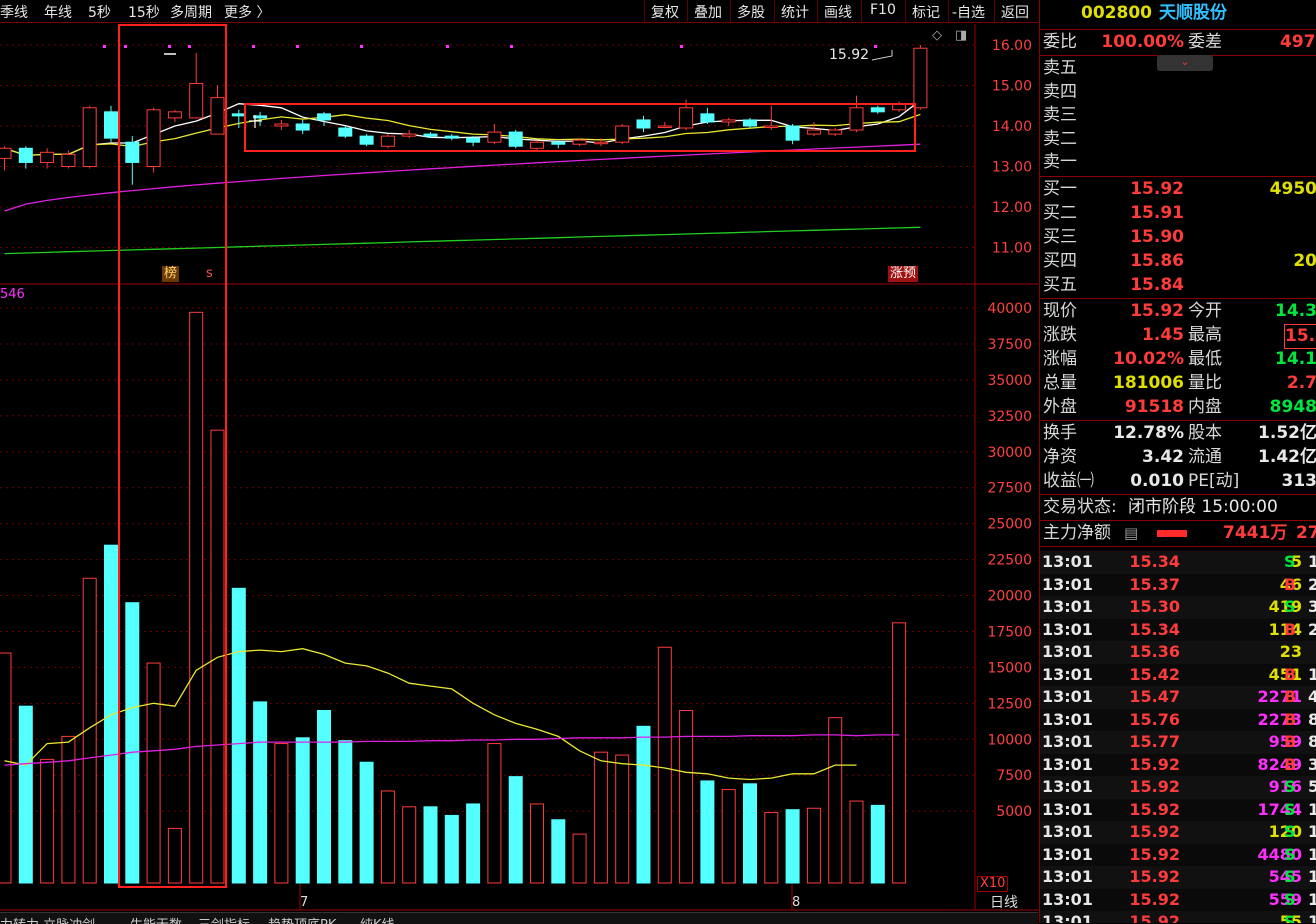 The width and height of the screenshot is (1316, 924). Describe the element at coordinates (1009, 345) in the screenshot. I see `volume-tick-label: 37500` at that location.